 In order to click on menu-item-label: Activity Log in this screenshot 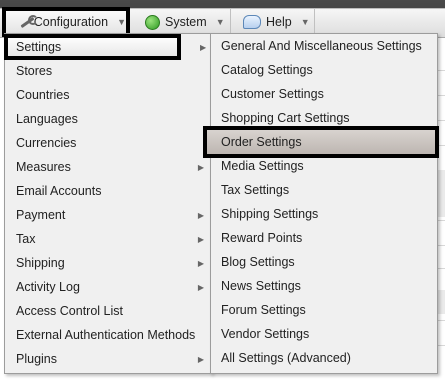, I will do `click(48, 287)`.